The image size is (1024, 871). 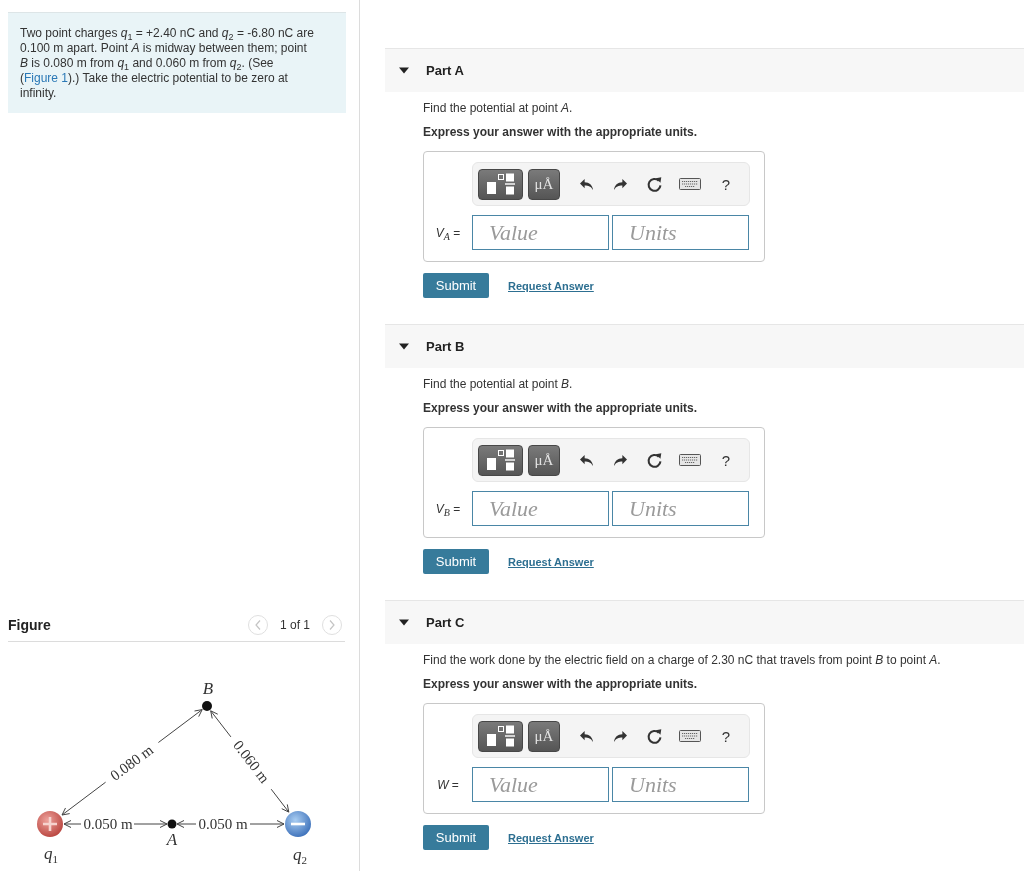 I want to click on part-header: Part C, so click(x=704, y=622).